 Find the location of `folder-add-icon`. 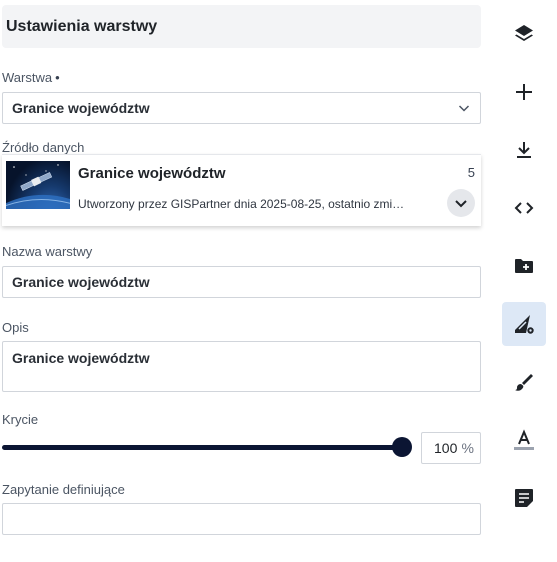

folder-add-icon is located at coordinates (524, 266).